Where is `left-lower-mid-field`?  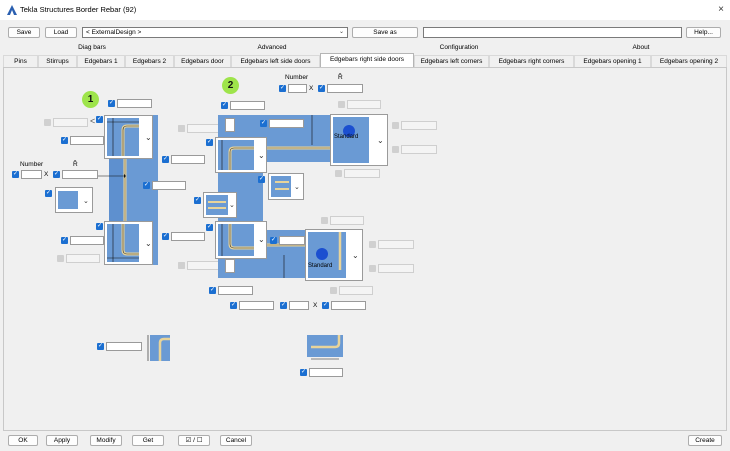
left-lower-mid-field is located at coordinates (87, 240).